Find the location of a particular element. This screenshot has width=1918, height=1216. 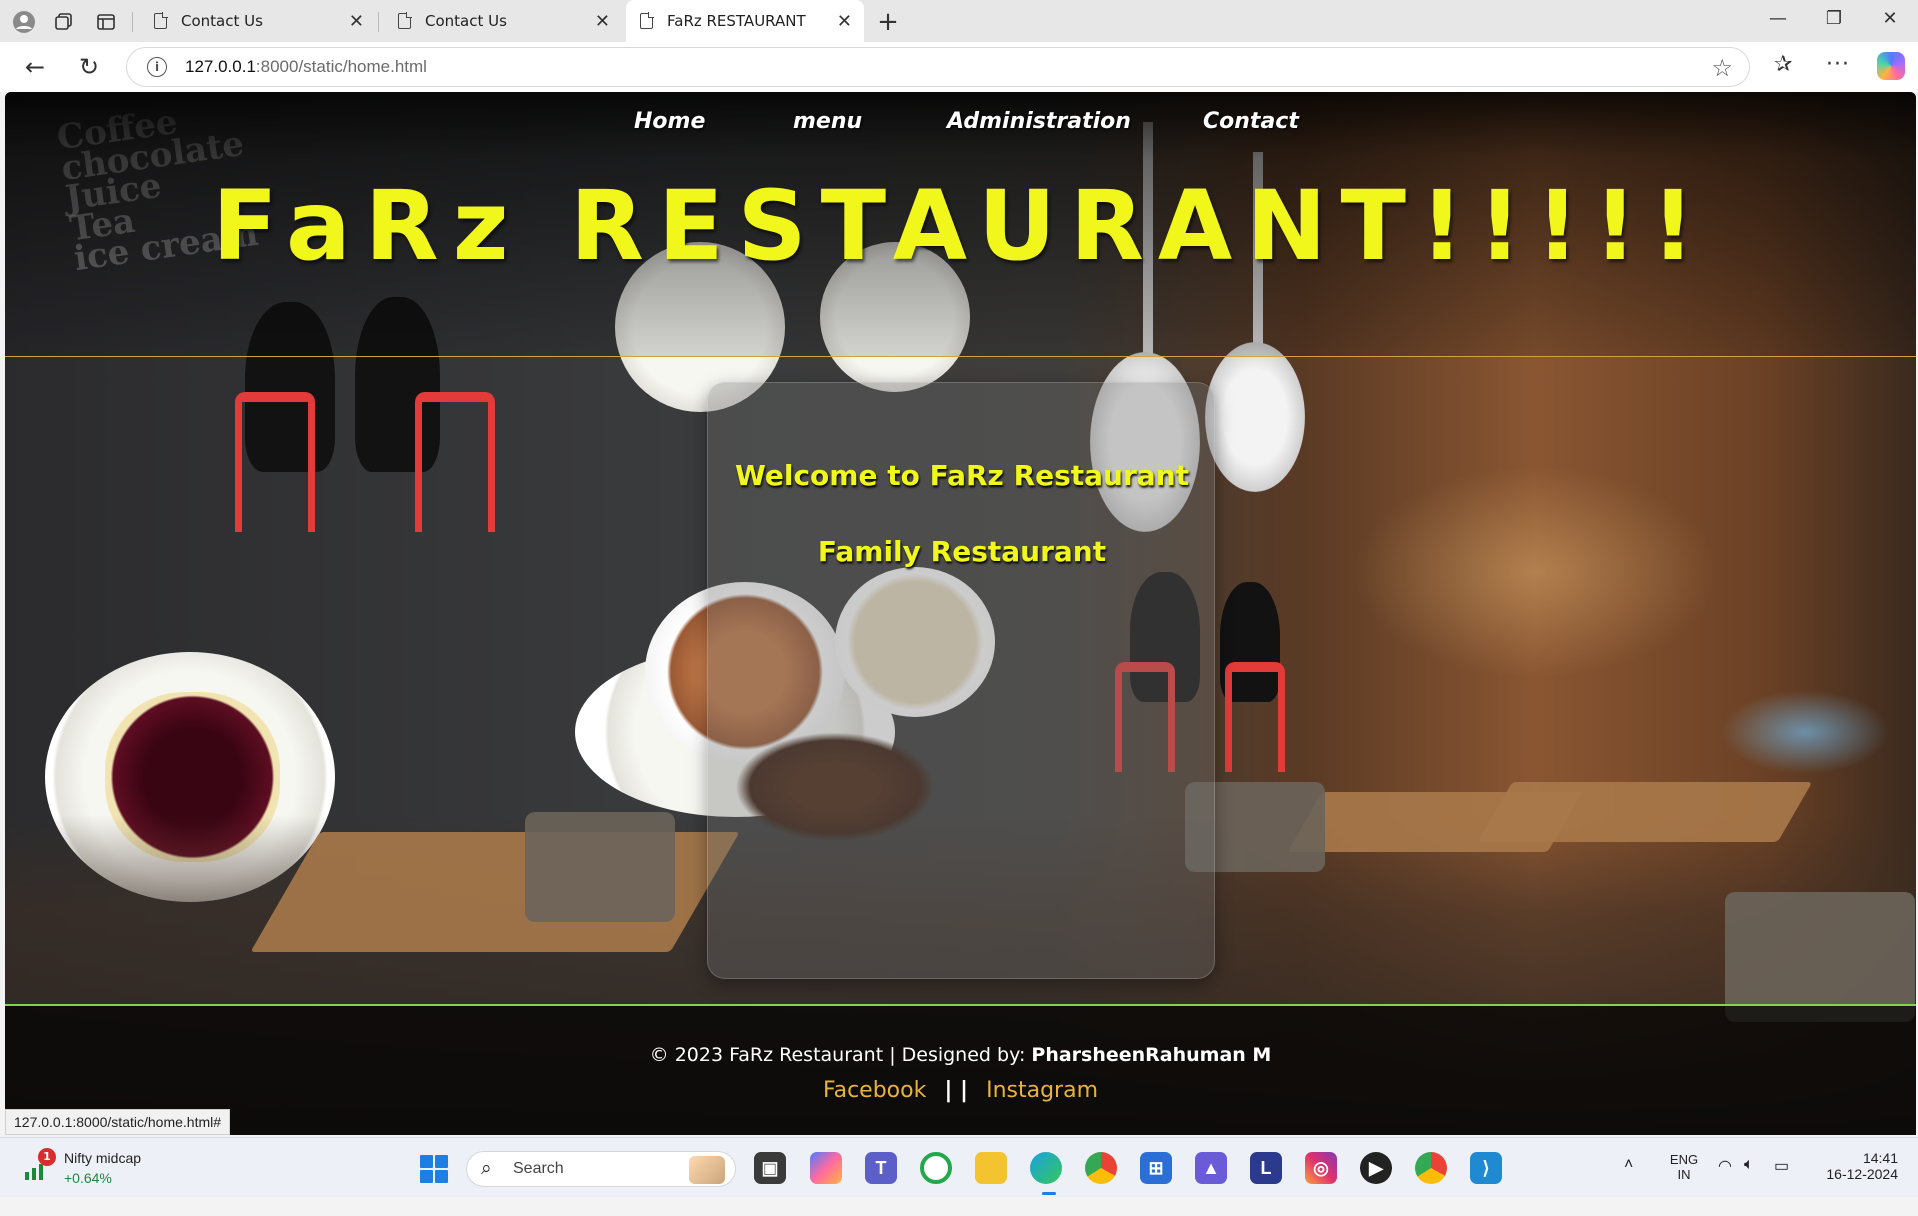

tagline: Family Restaurant is located at coordinates (962, 551).